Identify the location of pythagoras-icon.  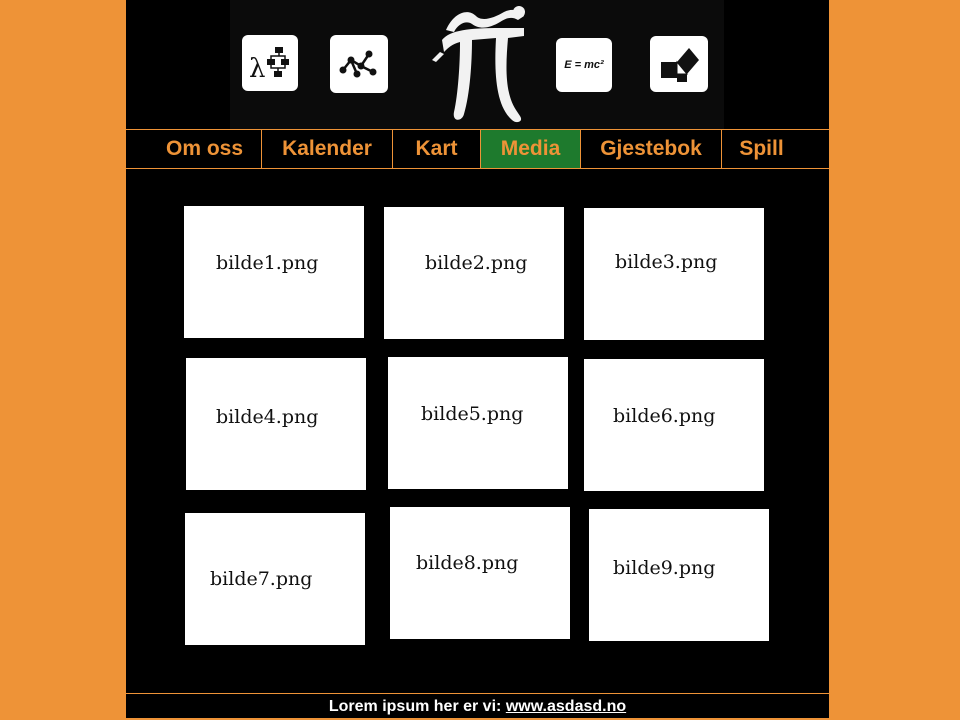
(679, 64).